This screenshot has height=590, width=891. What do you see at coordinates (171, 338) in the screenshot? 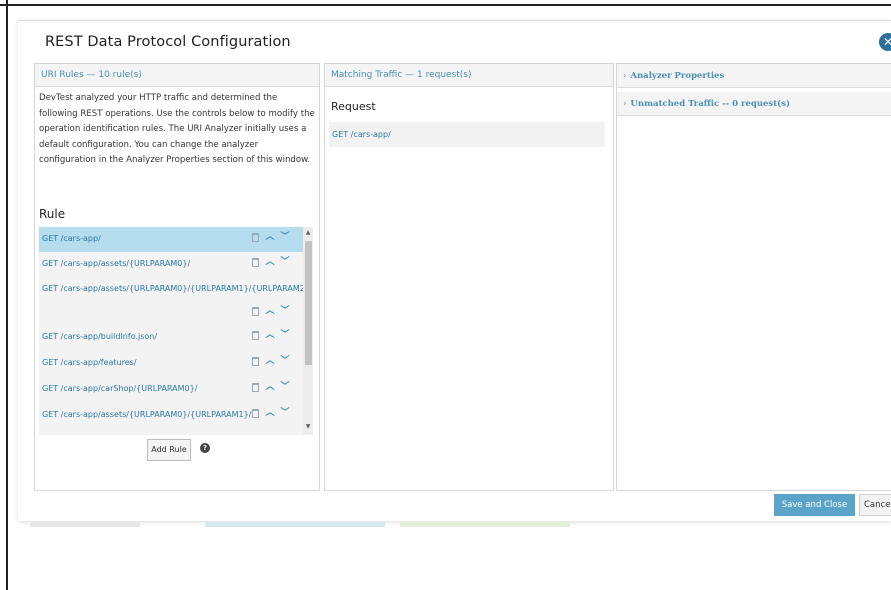
I see `rule-row: GET /cars-app/buildInfo.json/ ︿ ﹀` at bounding box center [171, 338].